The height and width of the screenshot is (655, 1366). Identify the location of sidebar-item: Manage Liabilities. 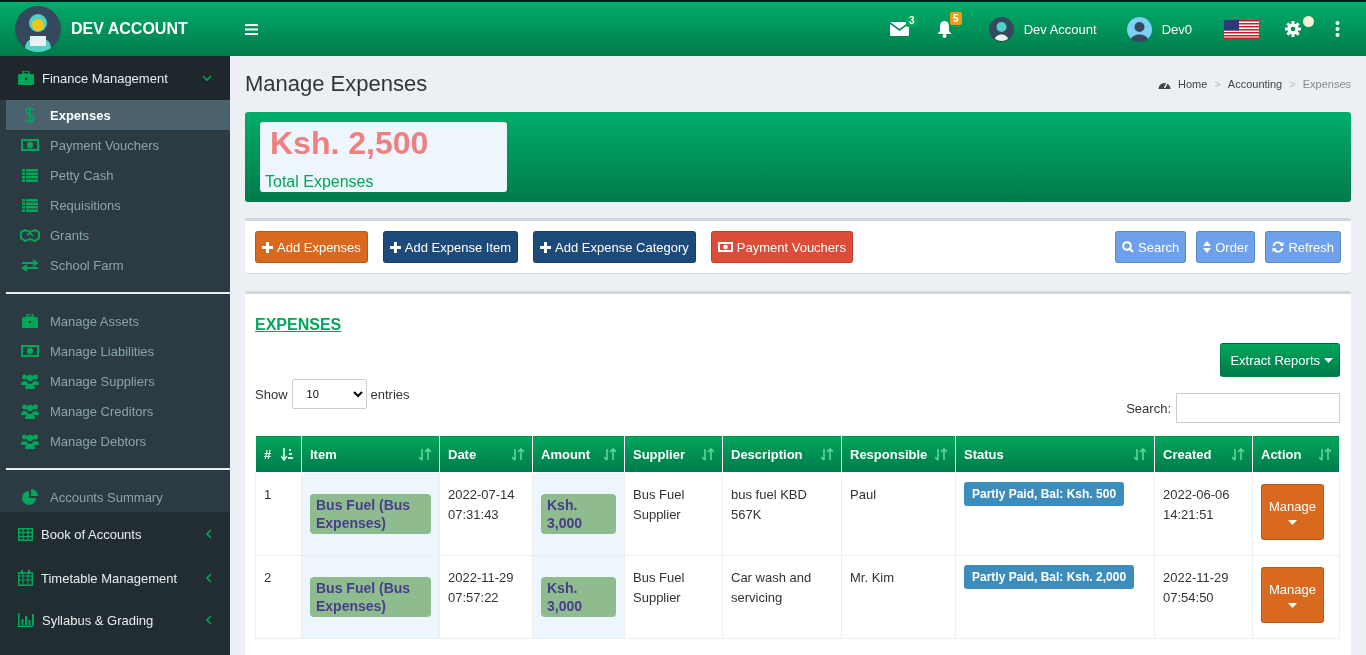
(118, 351).